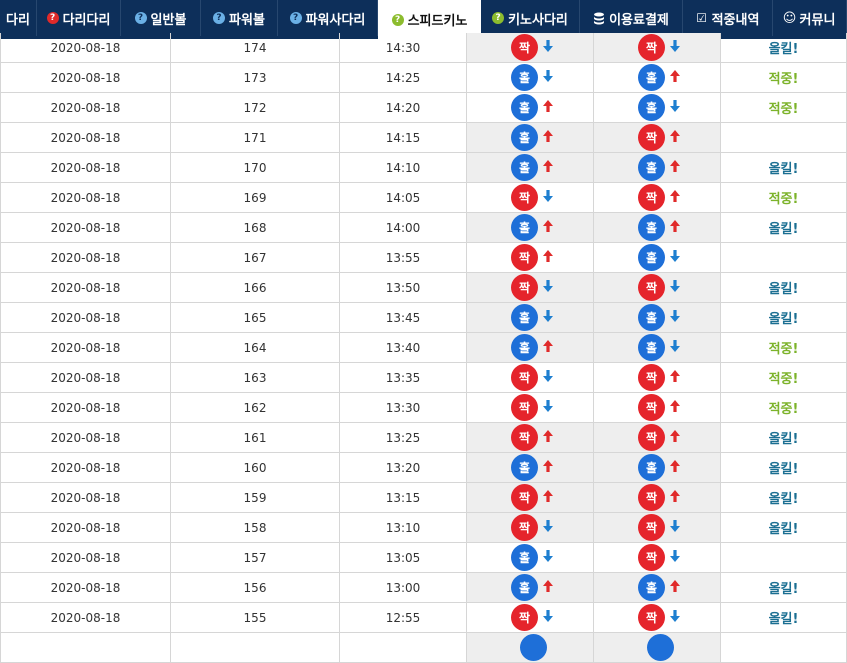 The image size is (847, 663). Describe the element at coordinates (168, 20) in the screenshot. I see `tab-label: 일반볼` at that location.